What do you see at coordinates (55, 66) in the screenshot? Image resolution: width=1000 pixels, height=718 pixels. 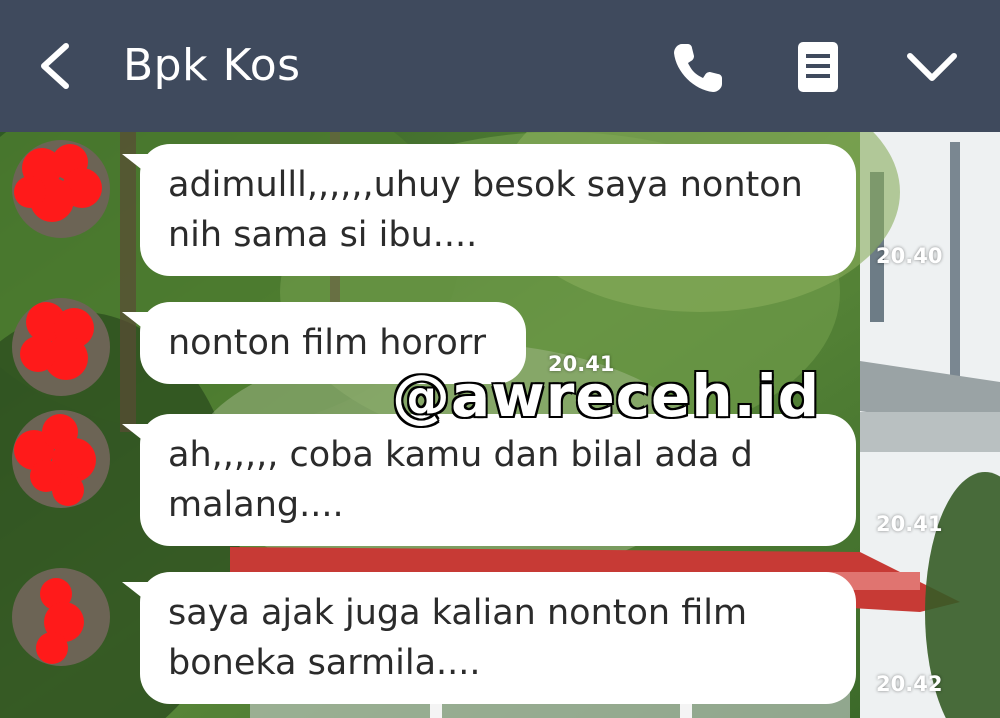 I see `chevron-left-icon` at bounding box center [55, 66].